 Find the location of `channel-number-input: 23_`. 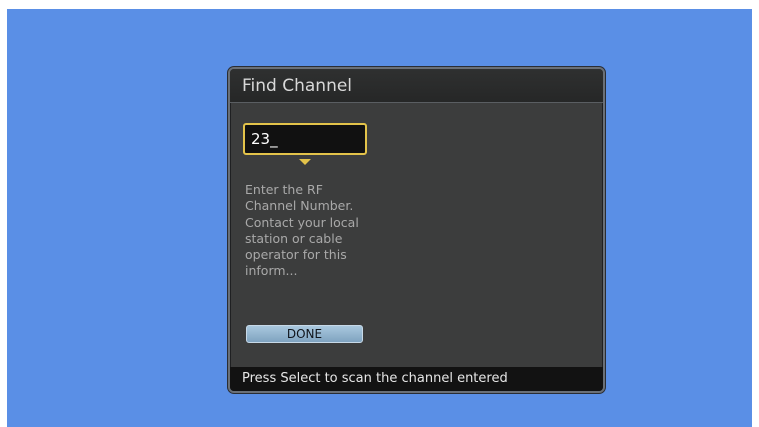

channel-number-input: 23_ is located at coordinates (305, 139).